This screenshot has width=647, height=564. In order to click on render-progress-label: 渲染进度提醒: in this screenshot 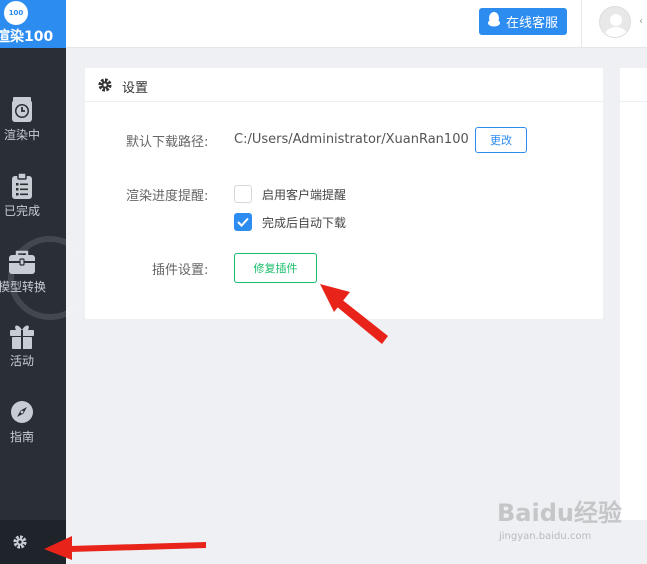, I will do `click(167, 196)`.